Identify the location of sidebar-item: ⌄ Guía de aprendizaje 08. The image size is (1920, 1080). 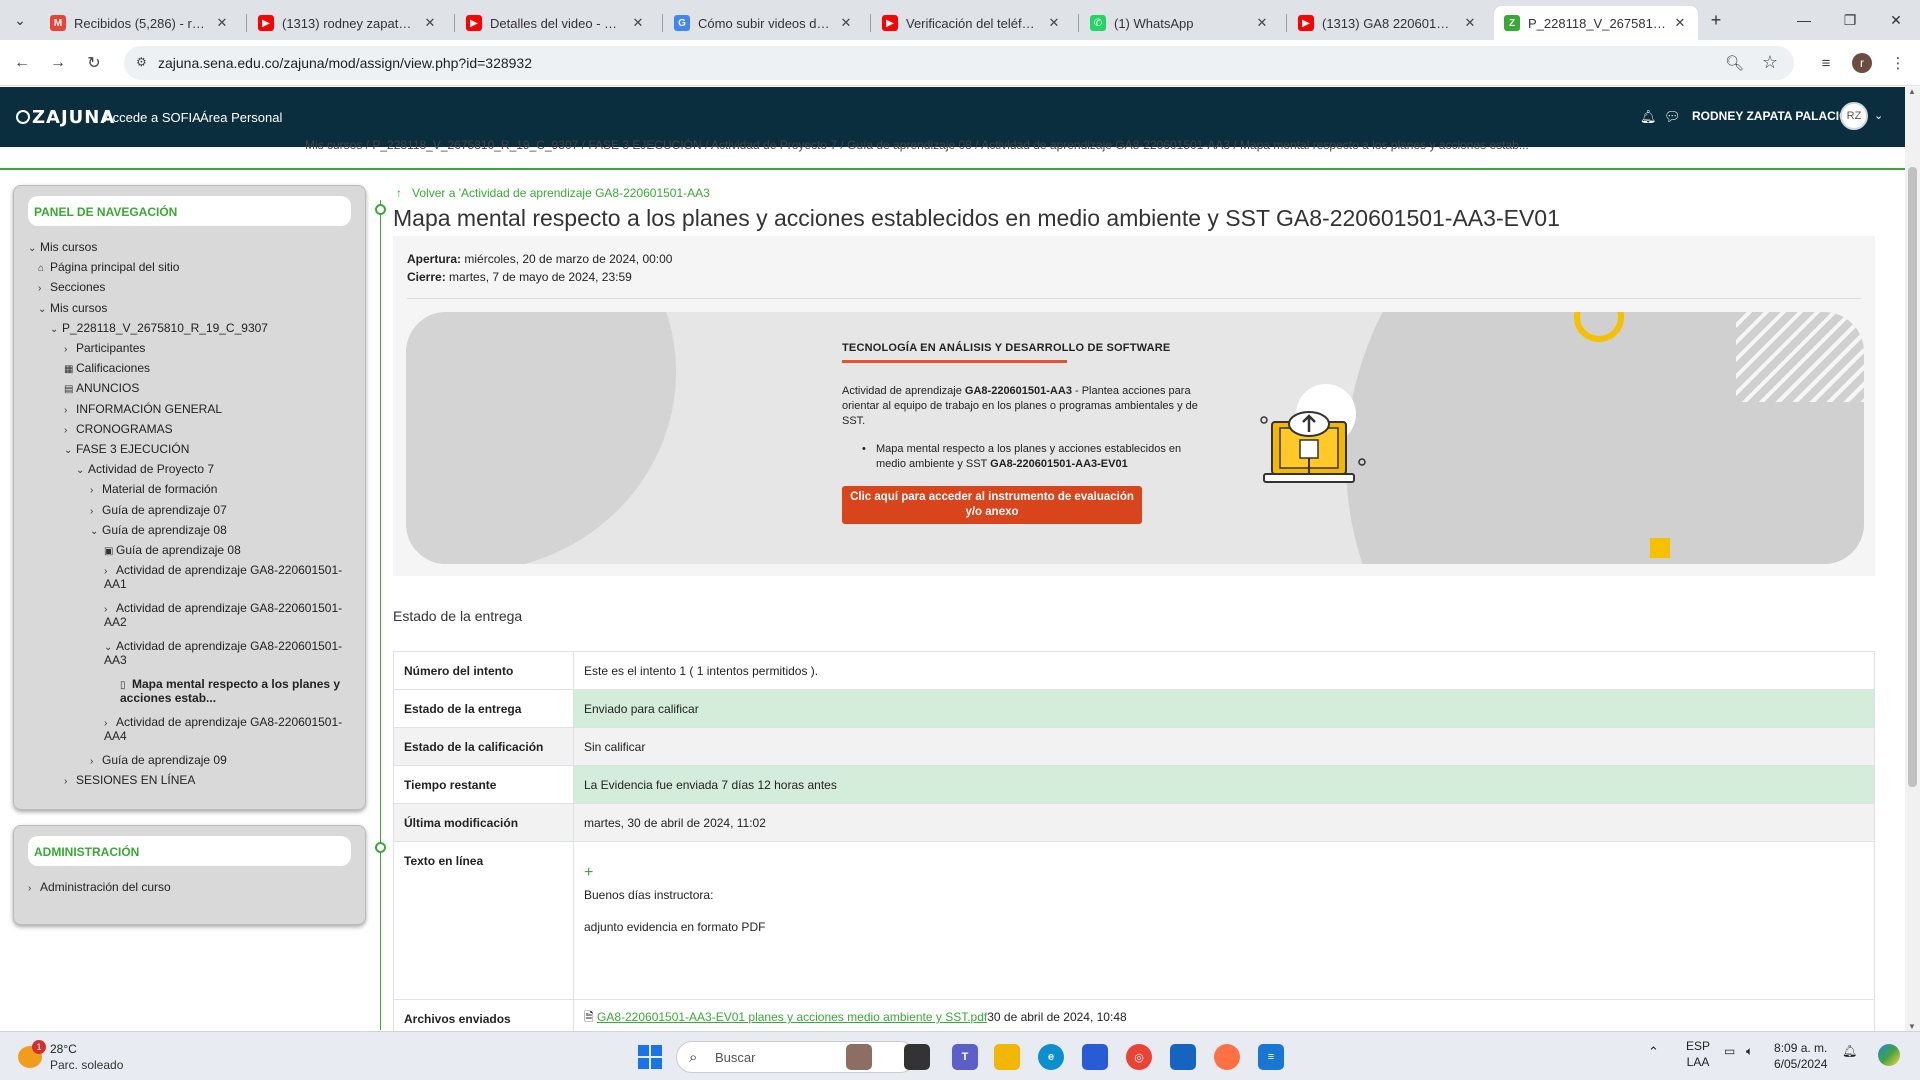
(158, 530).